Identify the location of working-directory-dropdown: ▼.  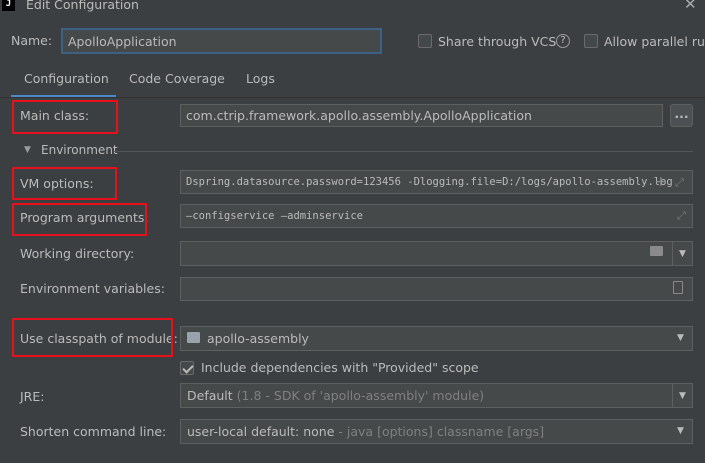
(682, 253).